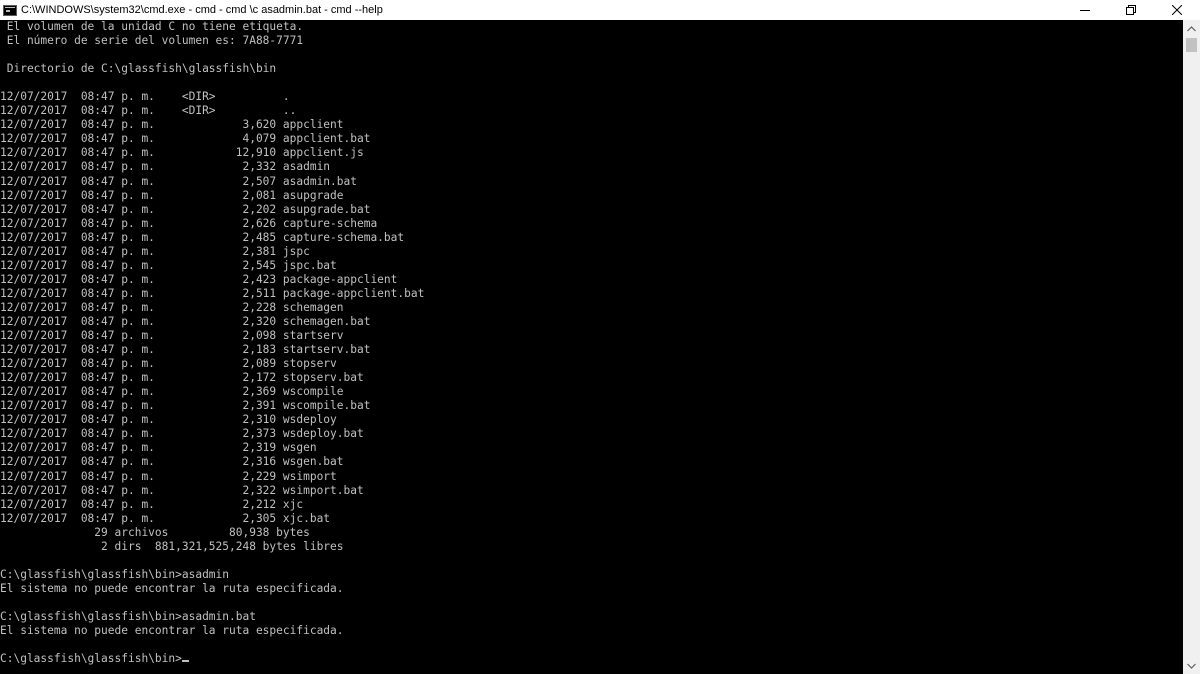 The image size is (1200, 674). I want to click on console-line-text: 12/07/2017 08:47 p. m. 2,089 stopserv, so click(168, 364).